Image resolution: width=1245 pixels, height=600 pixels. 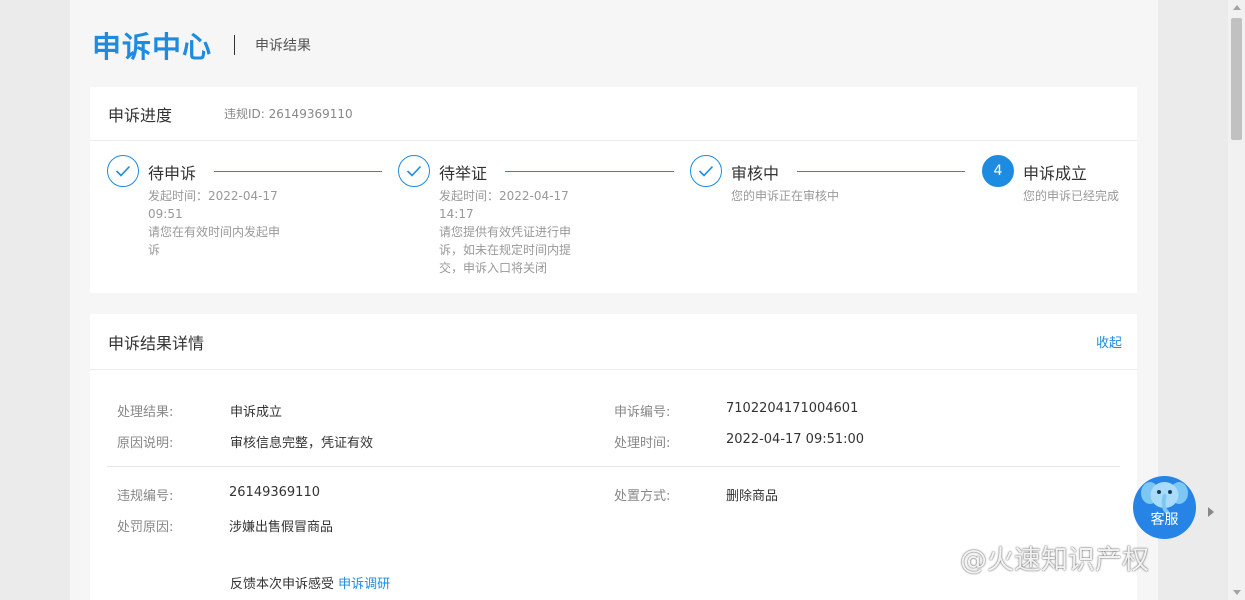 What do you see at coordinates (282, 584) in the screenshot?
I see `feedback-prefix: 反馈本次申诉感受` at bounding box center [282, 584].